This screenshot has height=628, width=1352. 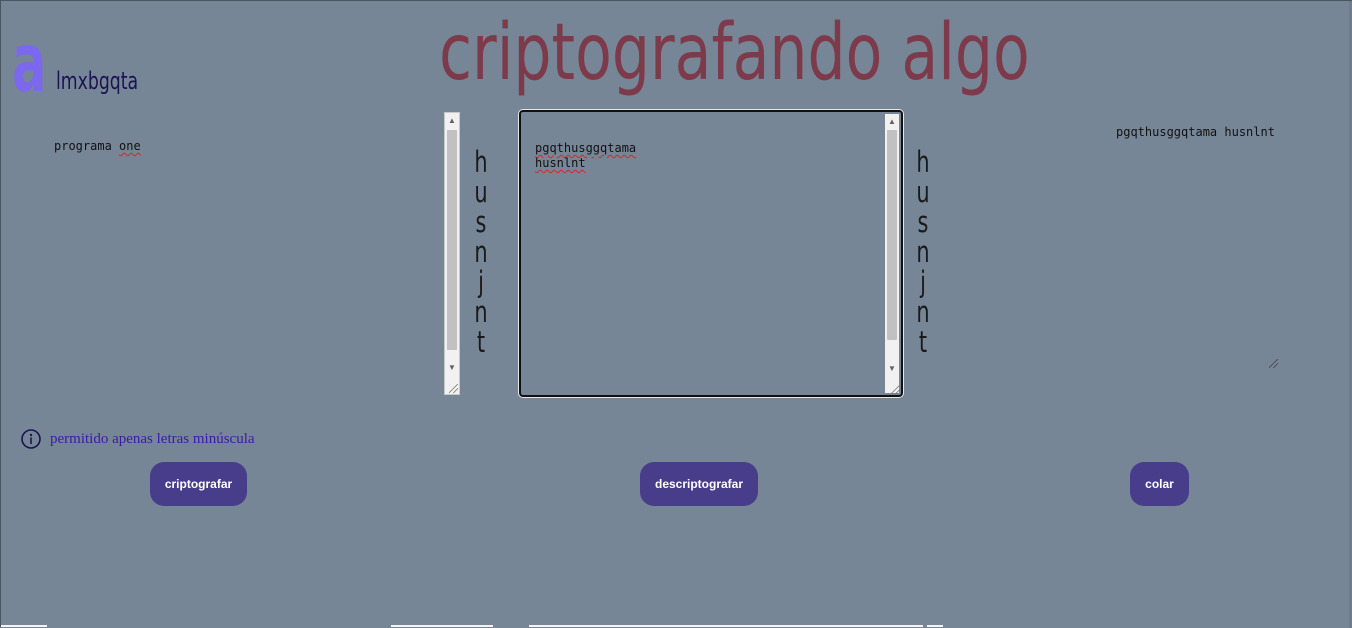 I want to click on paste-button: colar, so click(x=1159, y=484).